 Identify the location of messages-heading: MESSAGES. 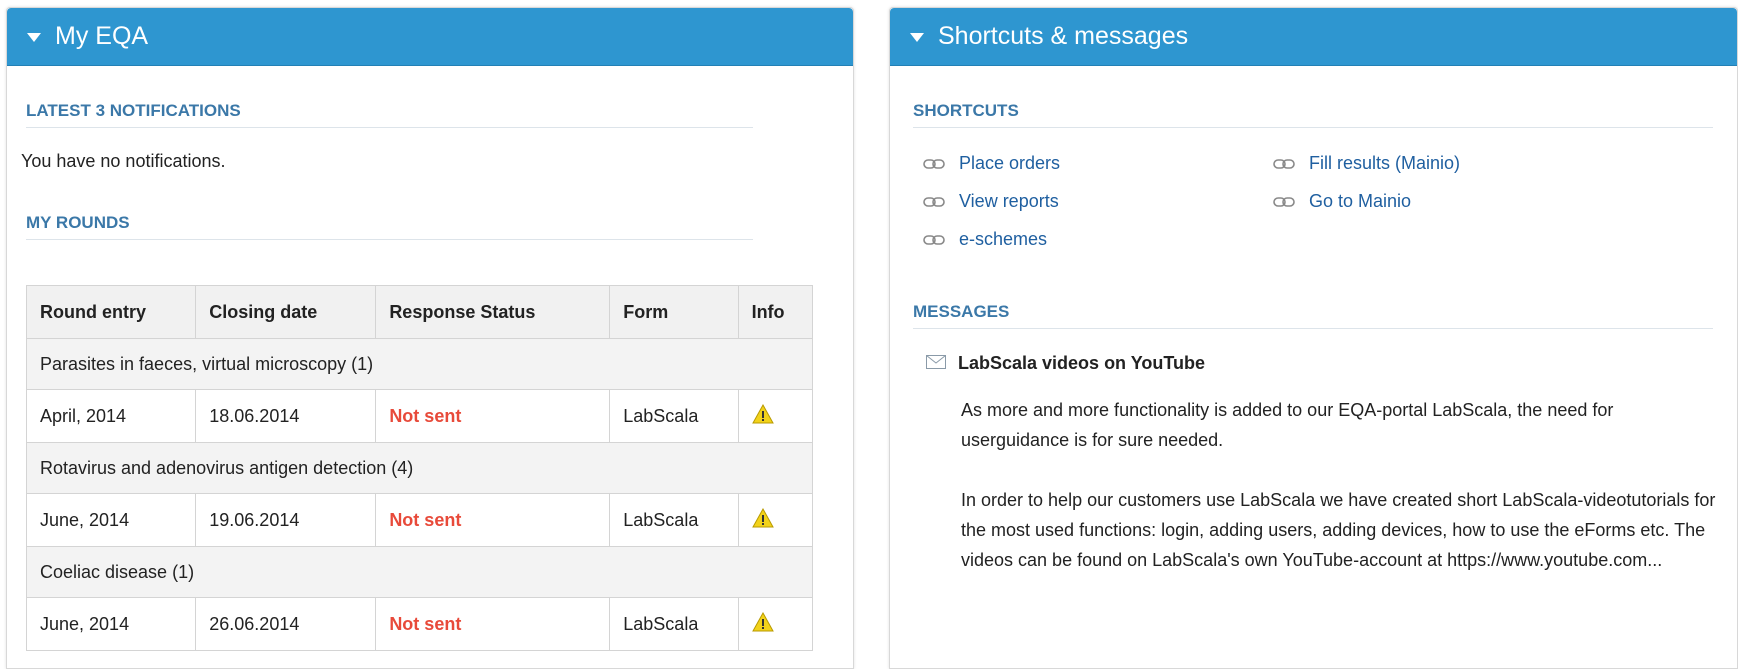
(1313, 315).